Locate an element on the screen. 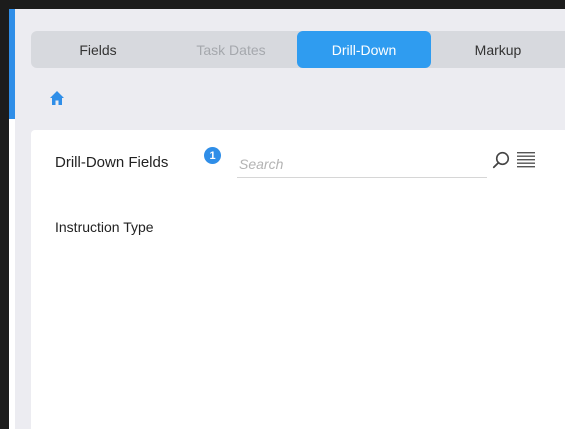  tab-bar: Fields Task Dates Drill-Down Markup is located at coordinates (298, 49).